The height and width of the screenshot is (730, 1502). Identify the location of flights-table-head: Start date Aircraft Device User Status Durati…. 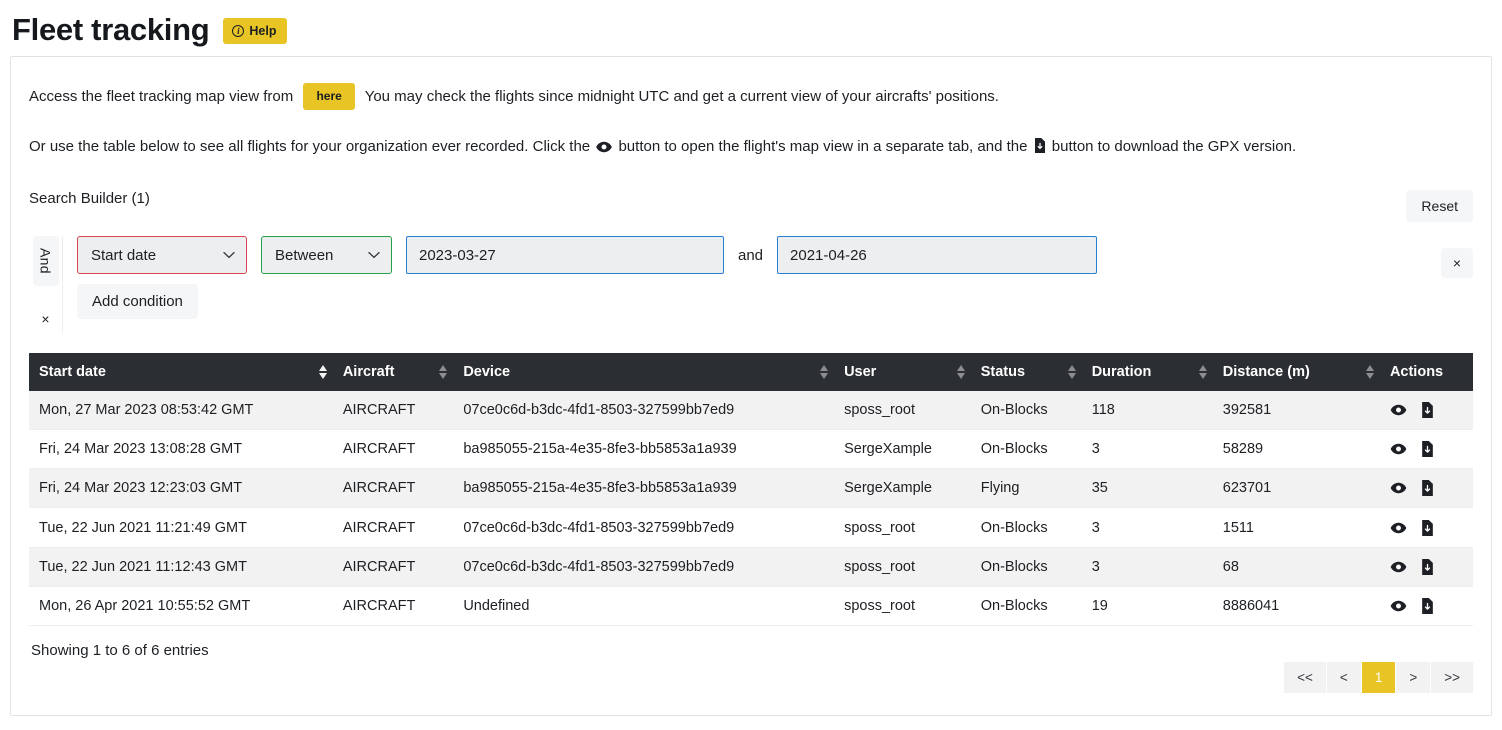
(751, 371).